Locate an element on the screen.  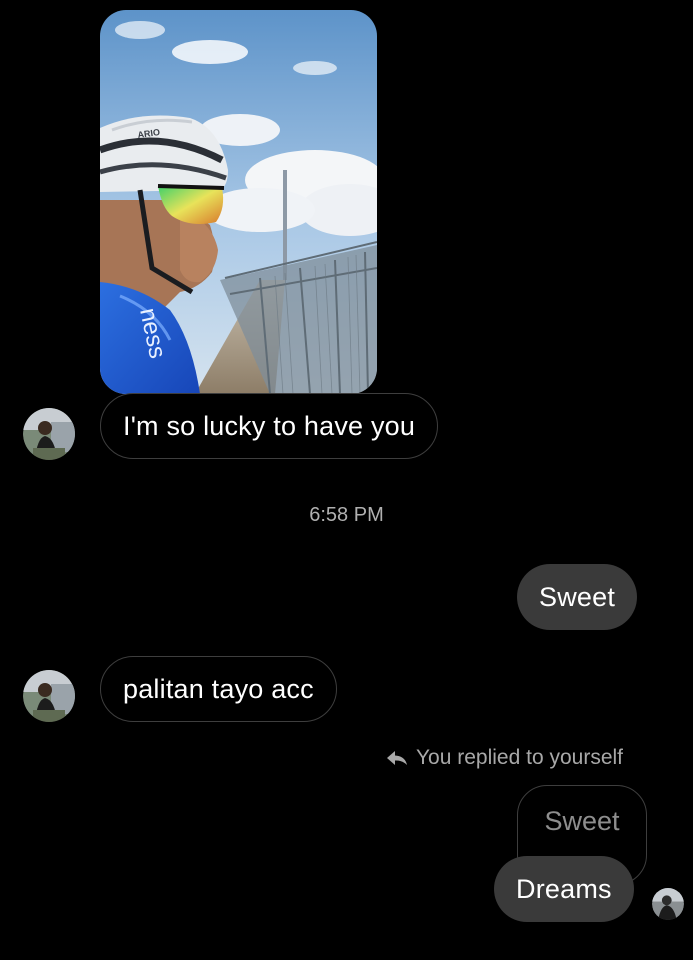
seen-avatar is located at coordinates (668, 904).